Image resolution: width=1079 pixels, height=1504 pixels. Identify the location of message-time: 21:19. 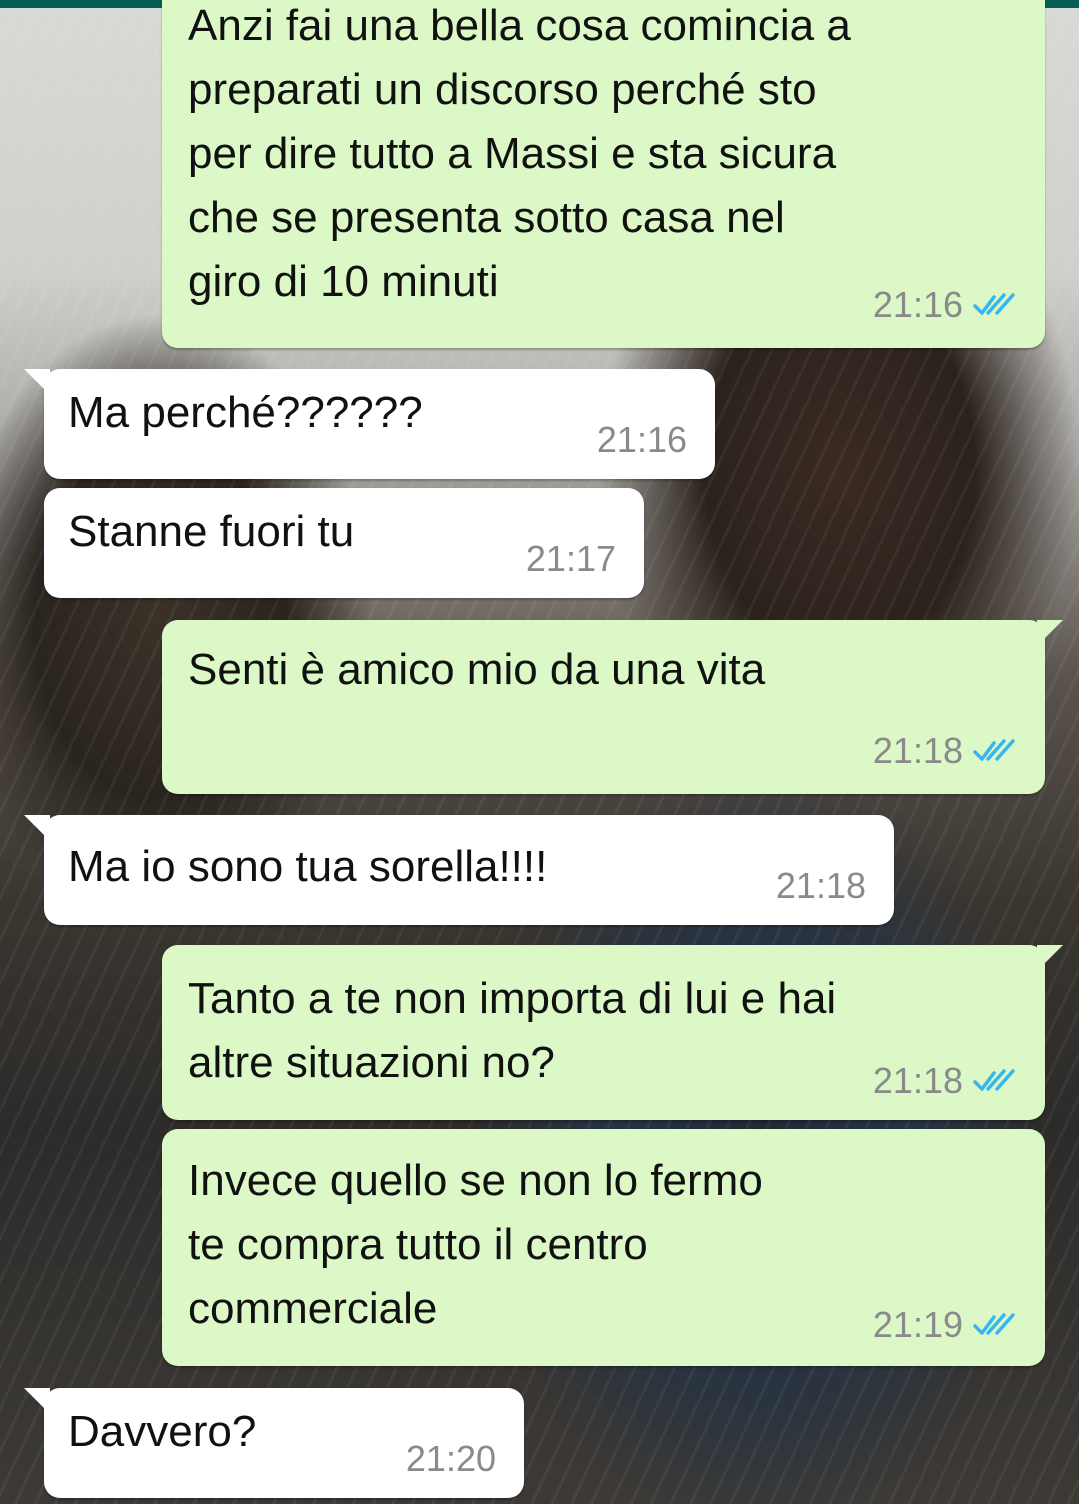
(917, 1324).